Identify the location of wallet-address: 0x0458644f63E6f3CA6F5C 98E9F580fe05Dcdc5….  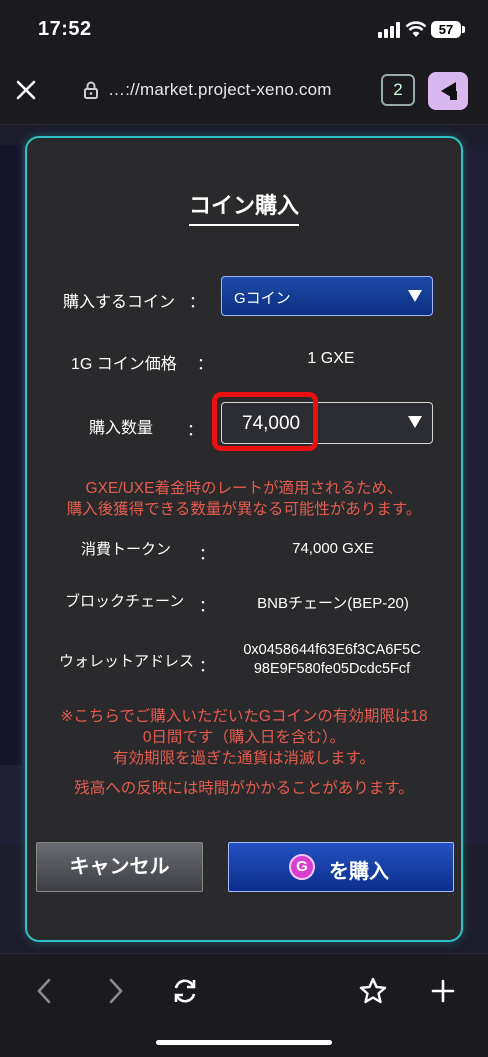
(332, 660).